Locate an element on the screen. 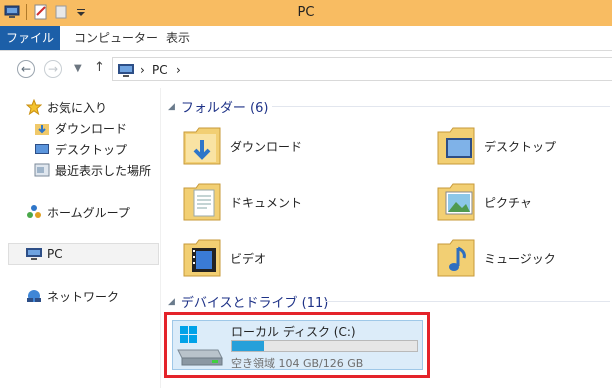  red-highlight-box is located at coordinates (297, 345).